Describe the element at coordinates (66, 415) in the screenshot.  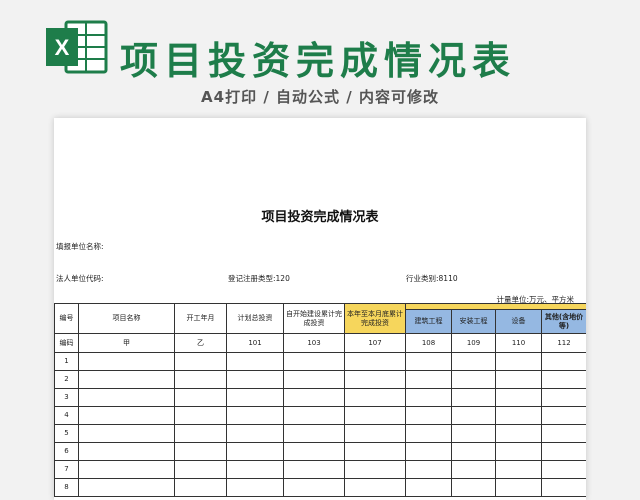
I see `row-number-cell: 4` at that location.